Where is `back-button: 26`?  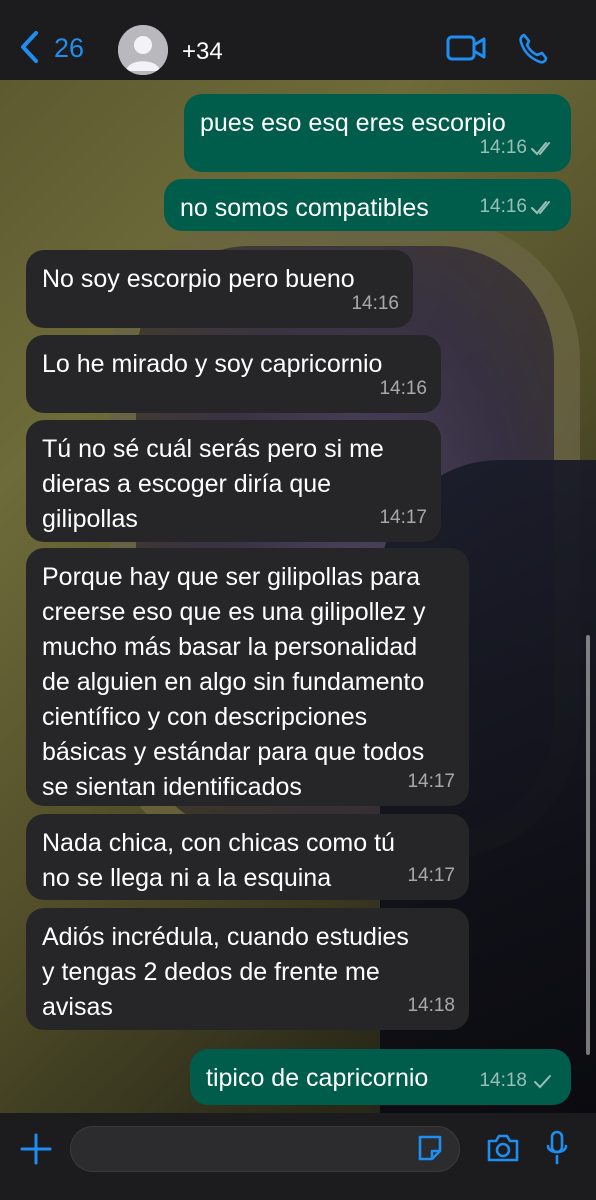 back-button: 26 is located at coordinates (51, 47).